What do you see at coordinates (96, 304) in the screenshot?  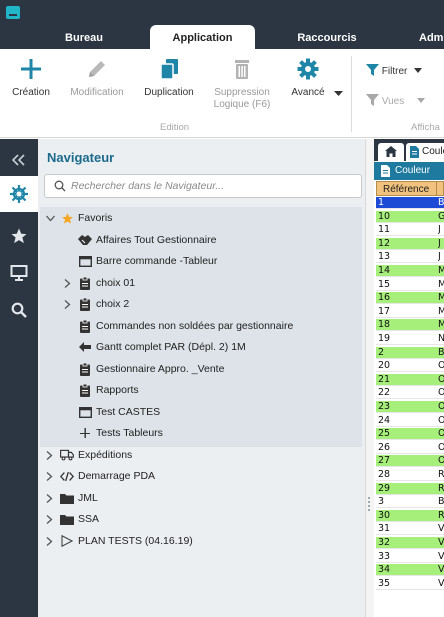 I see `tree-item: choix 2` at bounding box center [96, 304].